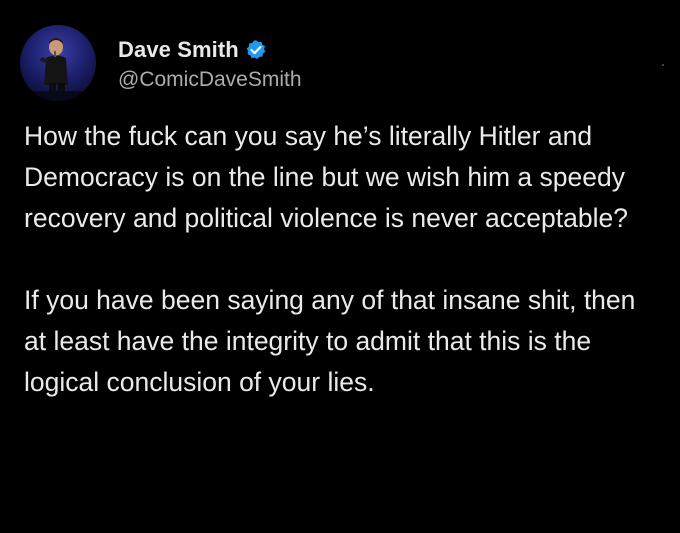 The height and width of the screenshot is (533, 680). I want to click on author-display-name: Dave Smith, so click(178, 50).